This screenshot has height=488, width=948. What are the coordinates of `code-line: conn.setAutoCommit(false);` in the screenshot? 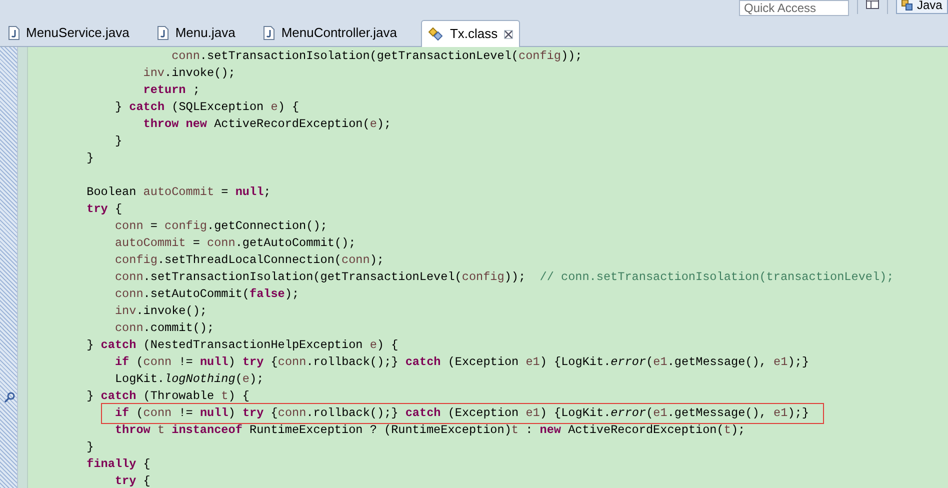 It's located at (207, 294).